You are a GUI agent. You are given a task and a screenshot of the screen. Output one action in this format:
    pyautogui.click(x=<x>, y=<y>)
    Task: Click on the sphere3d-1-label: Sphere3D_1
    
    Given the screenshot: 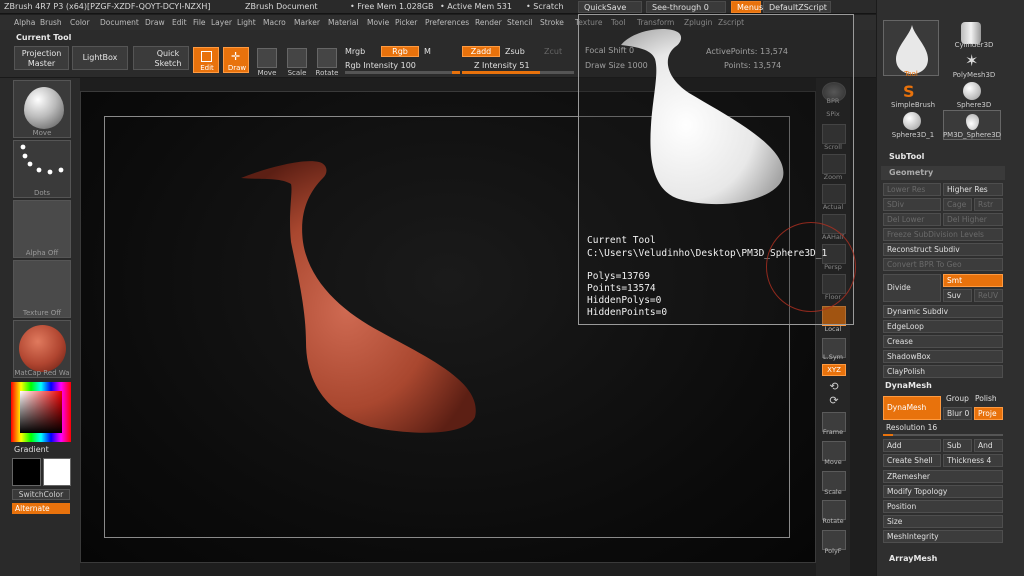 What is the action you would take?
    pyautogui.click(x=913, y=135)
    